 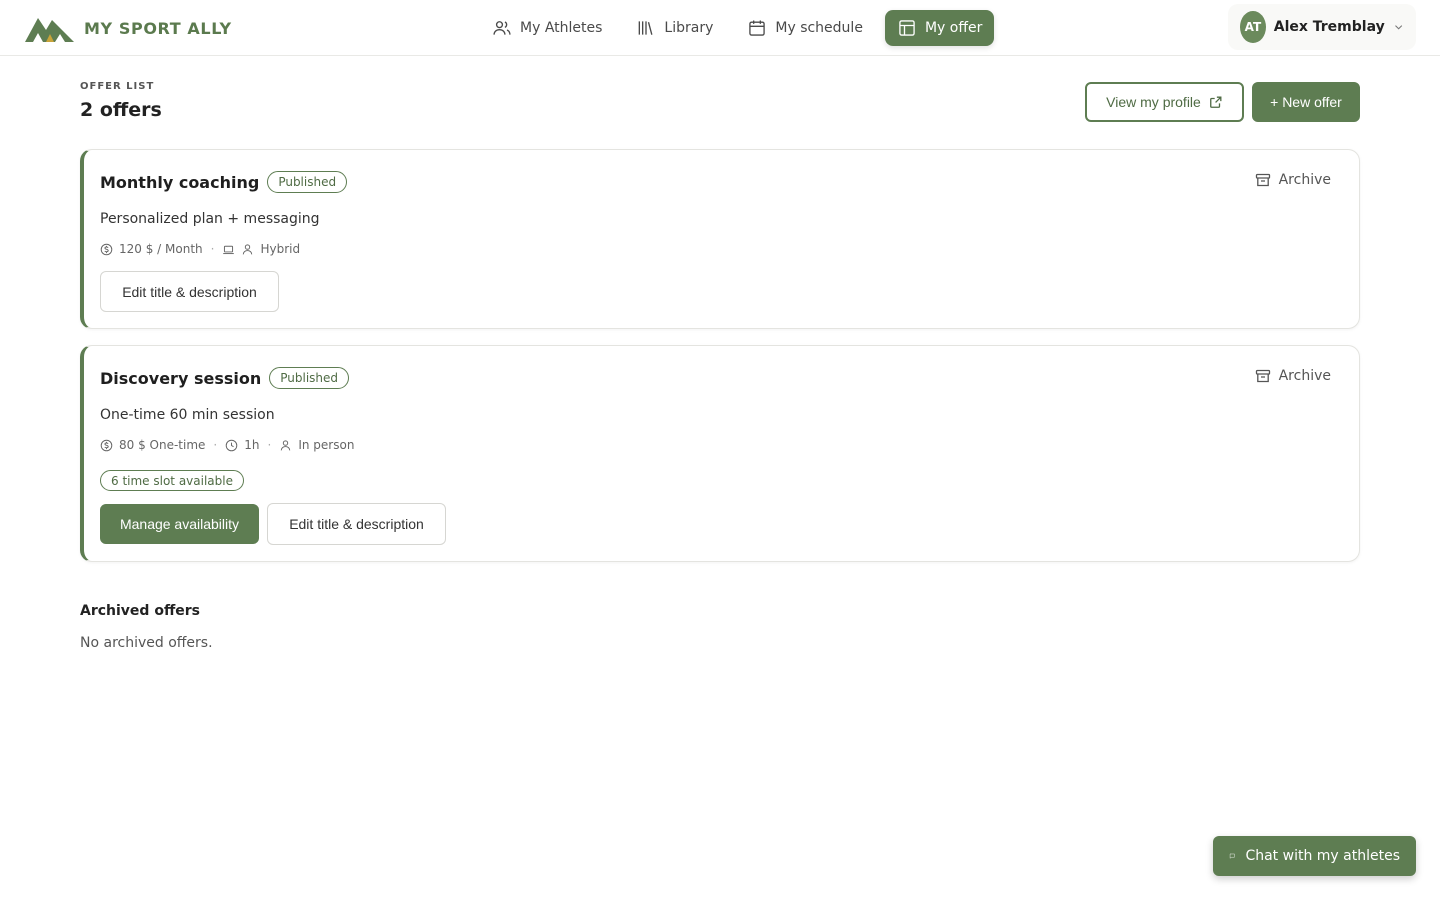 I want to click on mountain-logo-icon, so click(x=49, y=30).